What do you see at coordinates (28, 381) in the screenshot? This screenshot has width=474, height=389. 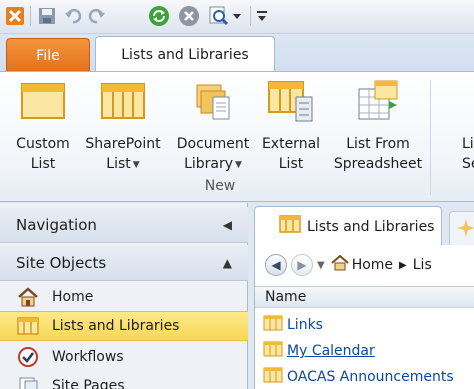 I see `page-icon` at bounding box center [28, 381].